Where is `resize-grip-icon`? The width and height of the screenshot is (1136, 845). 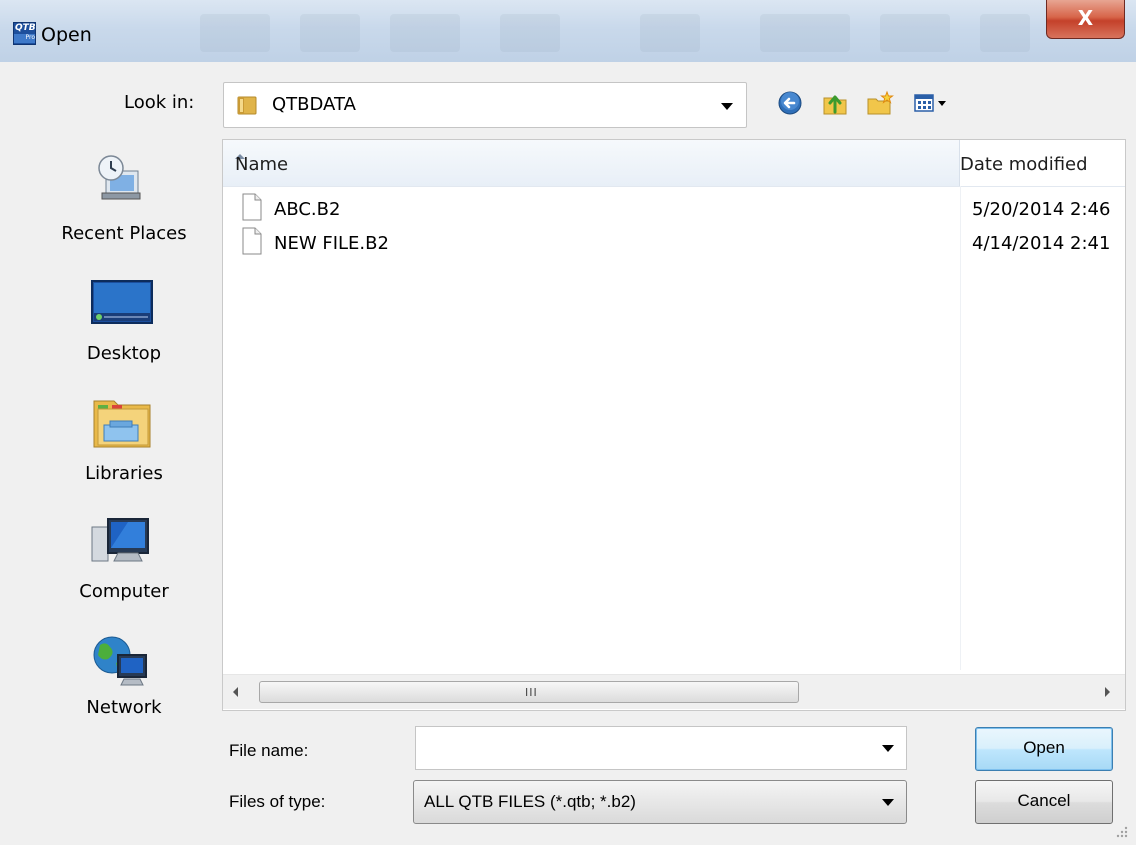
resize-grip-icon is located at coordinates (1120, 830).